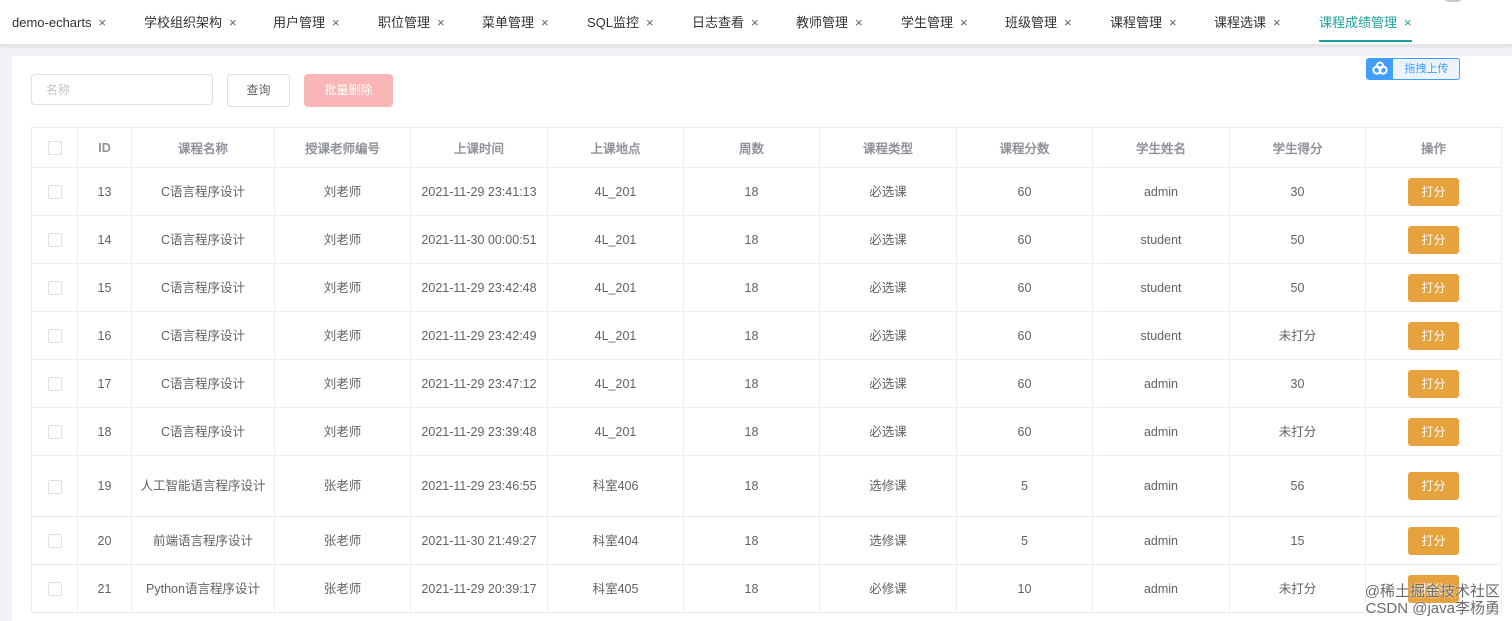 The image size is (1512, 621). I want to click on tab-8: 教师管理 ×, so click(829, 21).